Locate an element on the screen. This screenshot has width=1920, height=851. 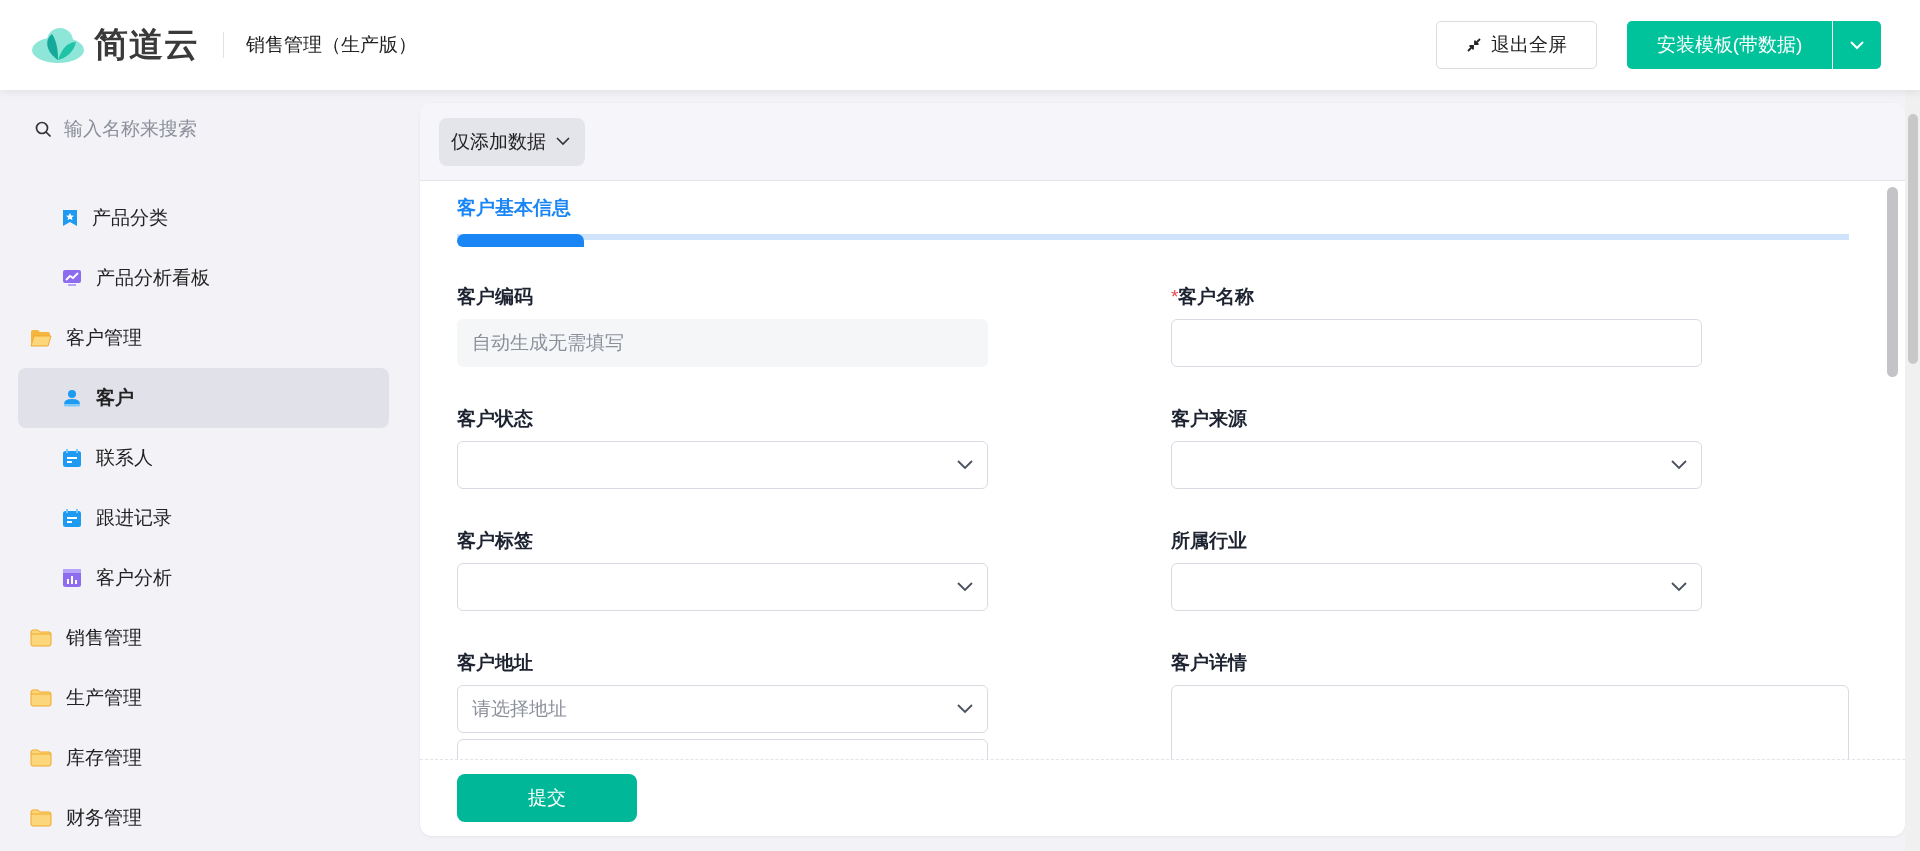
folder-item: 财务管理 is located at coordinates (203, 818).